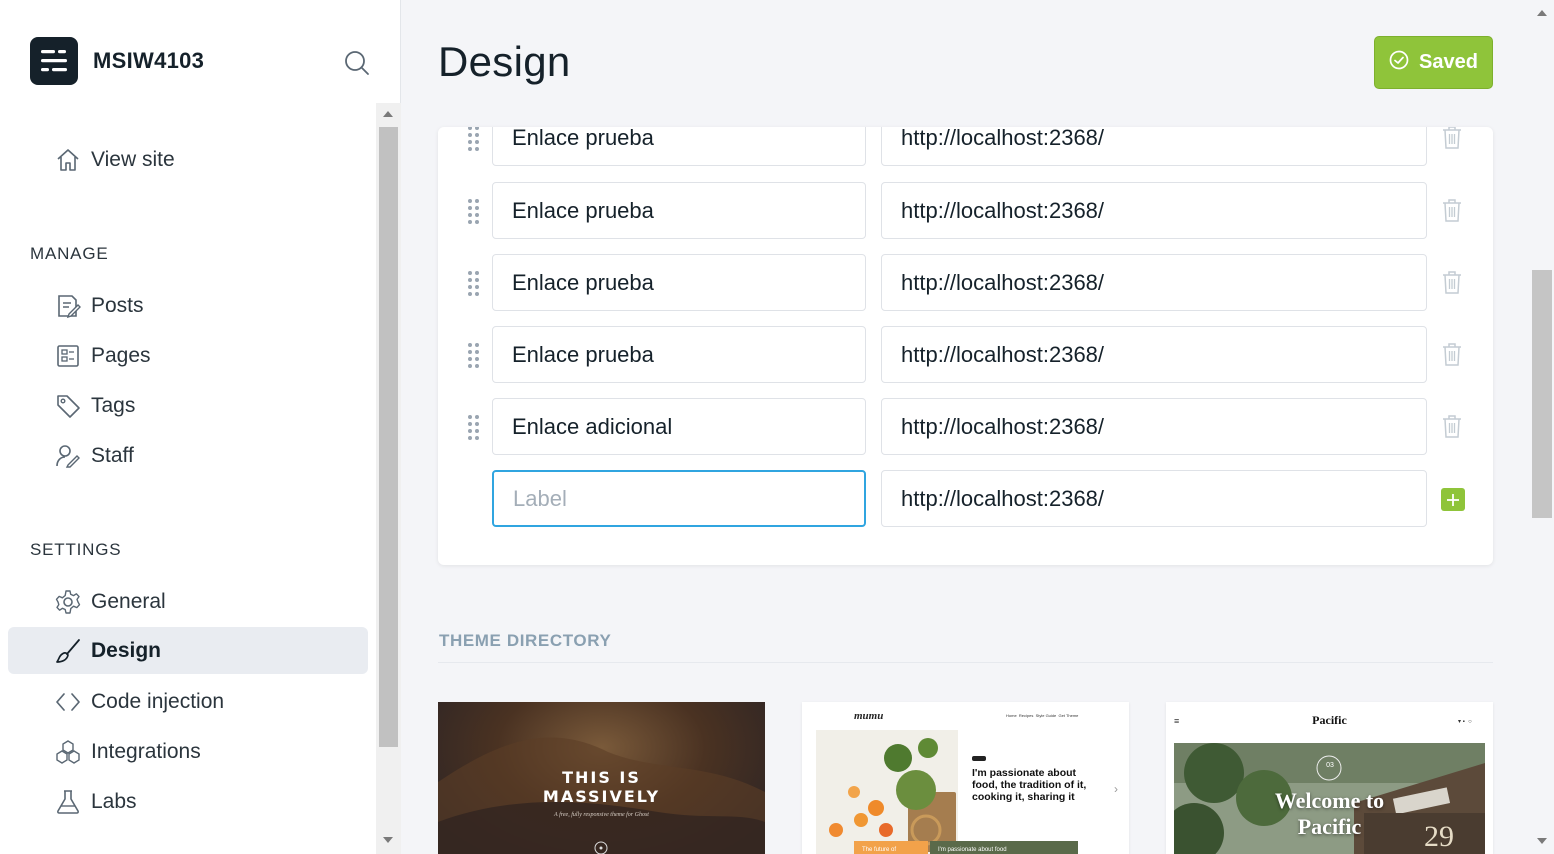 This screenshot has height=854, width=1554. I want to click on sidebar-item-label: Code injection, so click(158, 701).